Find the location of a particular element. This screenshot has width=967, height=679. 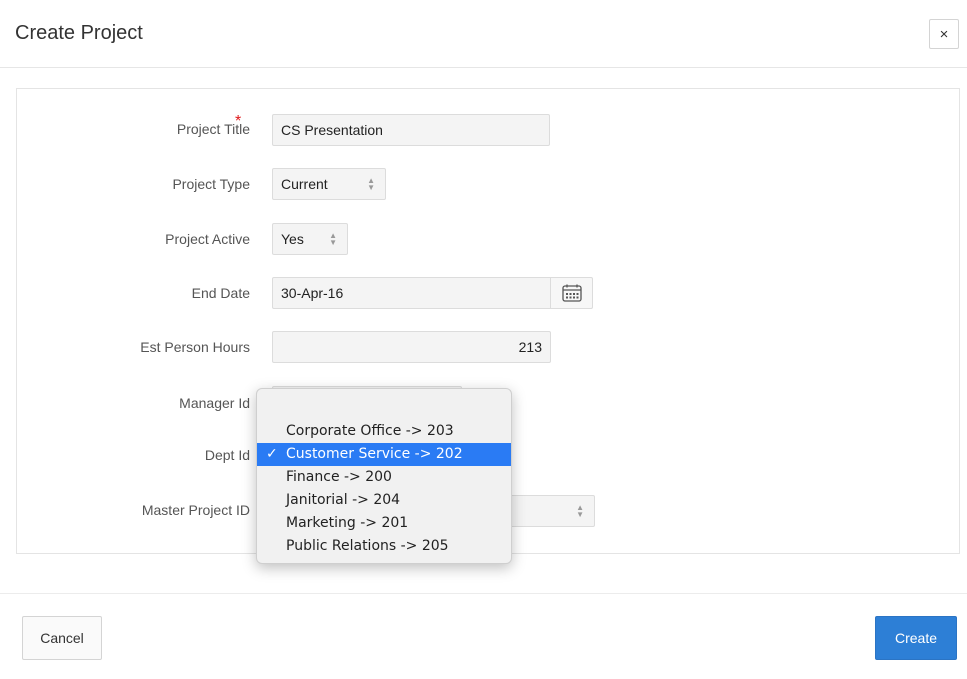

est-person-hours-value: 213 is located at coordinates (530, 347).